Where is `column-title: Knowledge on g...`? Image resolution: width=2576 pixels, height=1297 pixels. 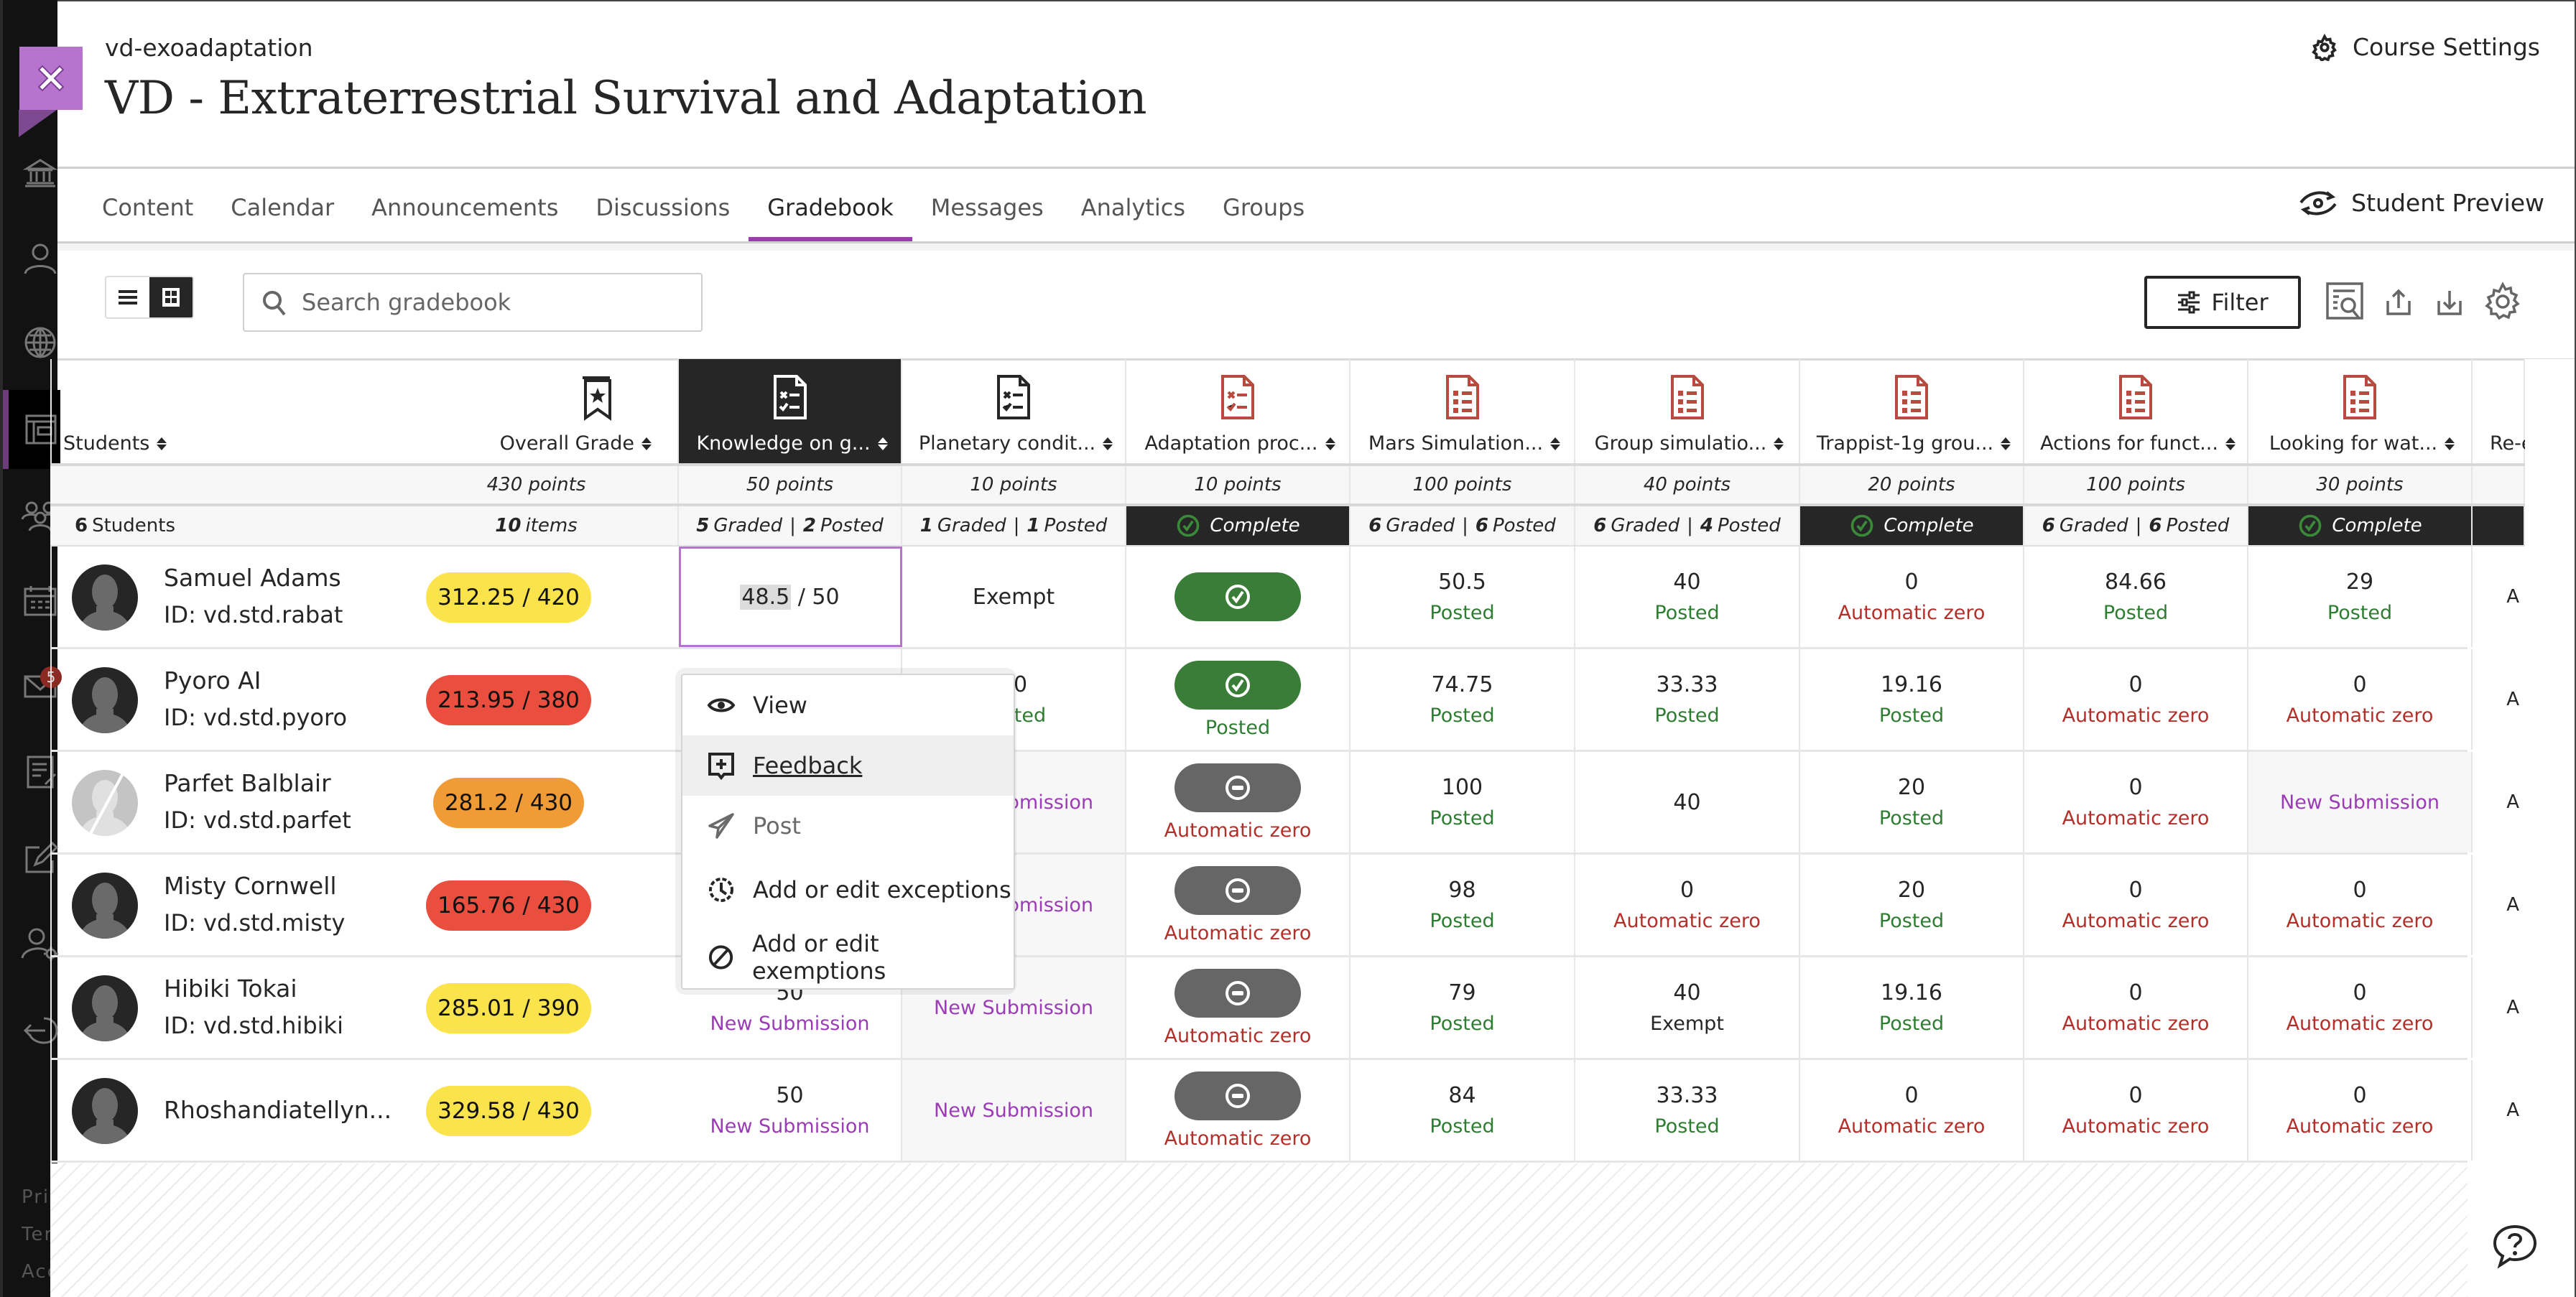 column-title: Knowledge on g... is located at coordinates (792, 444).